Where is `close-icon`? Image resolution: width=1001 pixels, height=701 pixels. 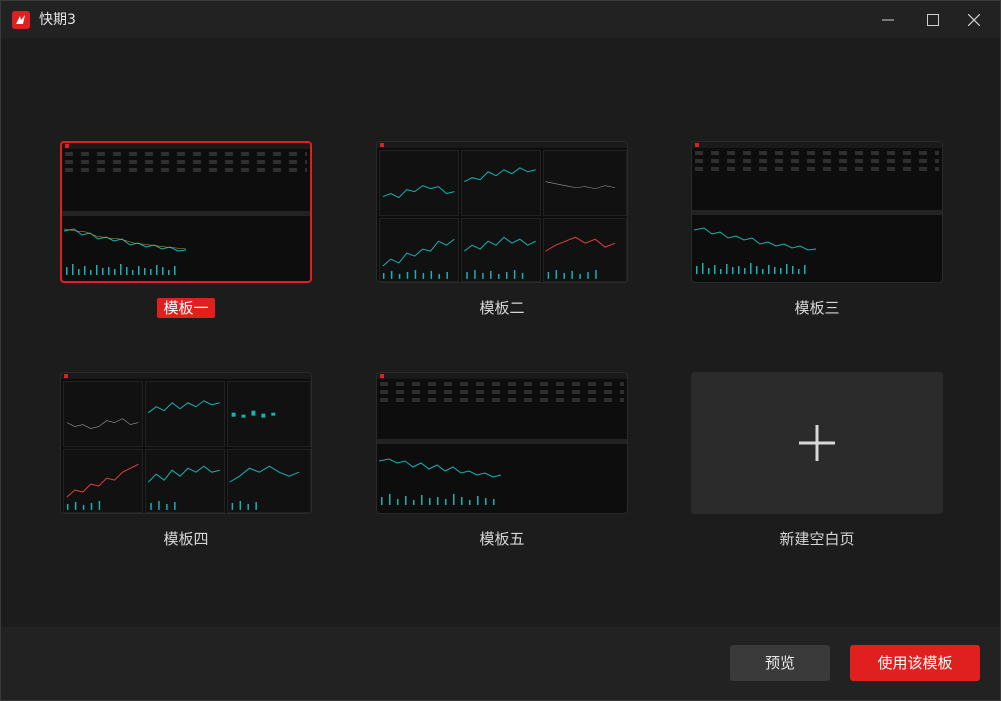
close-icon is located at coordinates (974, 19).